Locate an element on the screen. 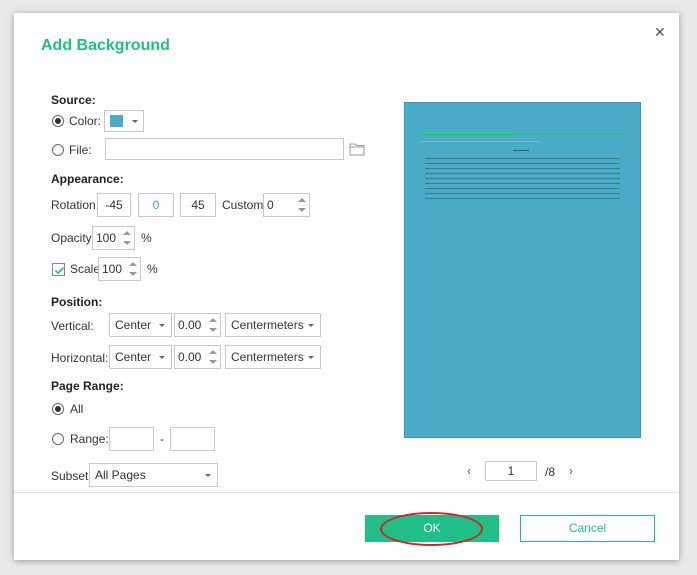 The height and width of the screenshot is (575, 697). rotation-0-button: 0 is located at coordinates (156, 205).